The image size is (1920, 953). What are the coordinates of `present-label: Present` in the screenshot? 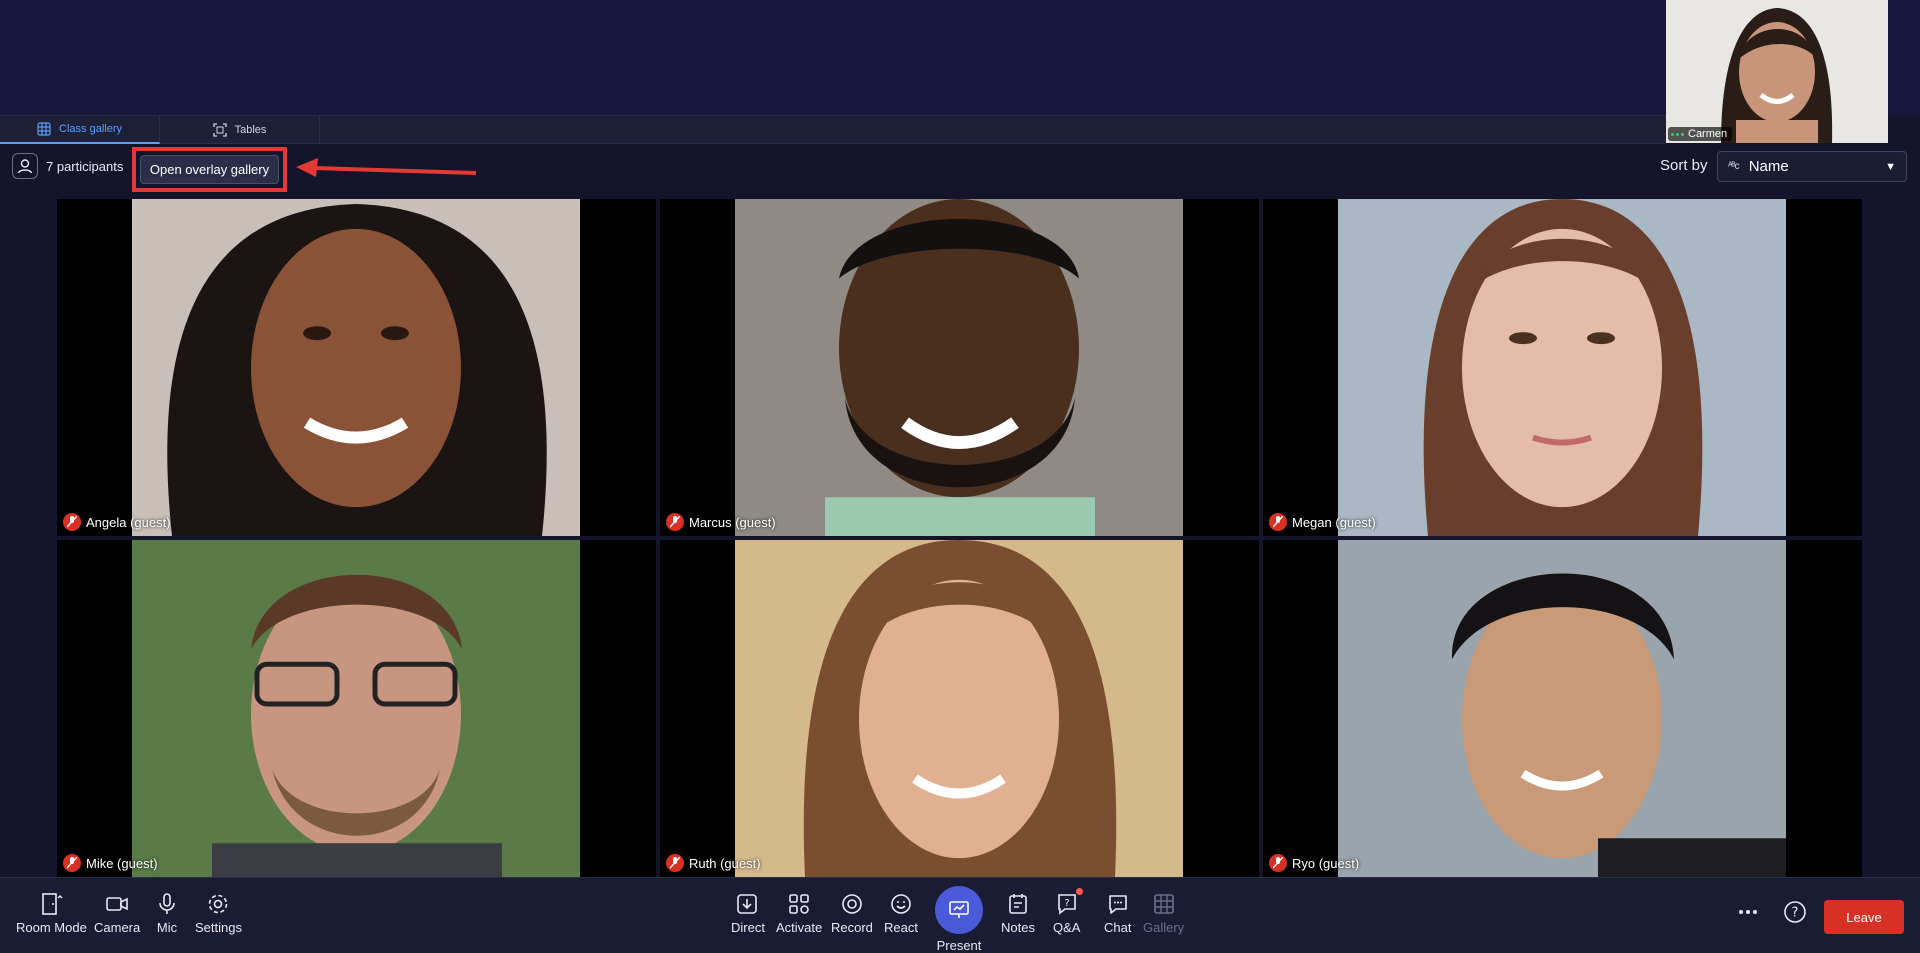 It's located at (959, 945).